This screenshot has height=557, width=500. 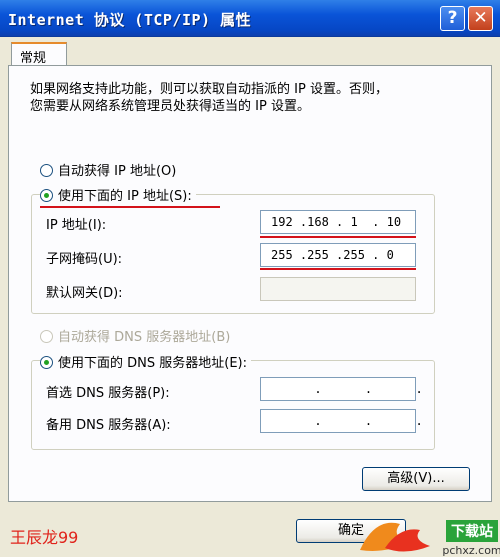 I want to click on default-gateway-label: 默认网关(D):, so click(x=84, y=293).